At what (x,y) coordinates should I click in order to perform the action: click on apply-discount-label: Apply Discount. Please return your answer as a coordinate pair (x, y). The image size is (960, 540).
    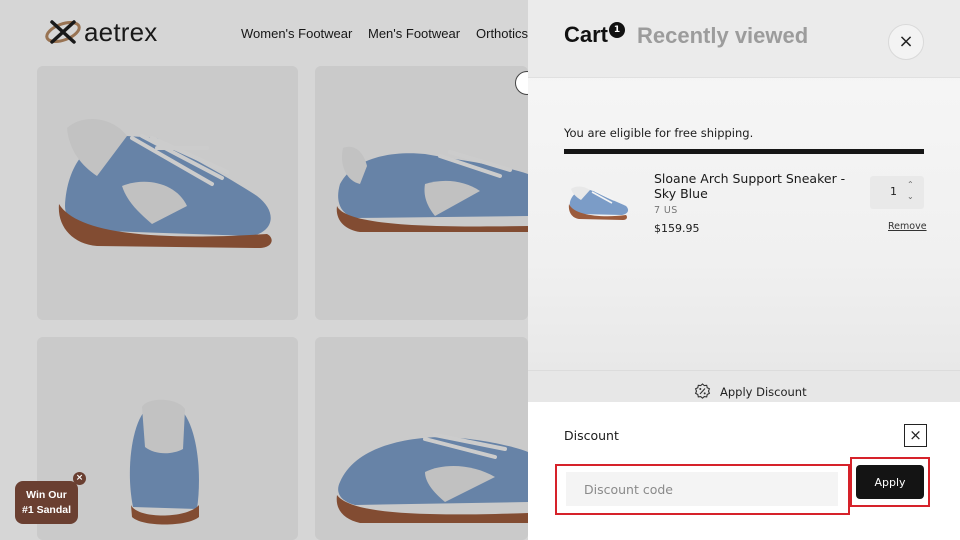
    Looking at the image, I should click on (763, 392).